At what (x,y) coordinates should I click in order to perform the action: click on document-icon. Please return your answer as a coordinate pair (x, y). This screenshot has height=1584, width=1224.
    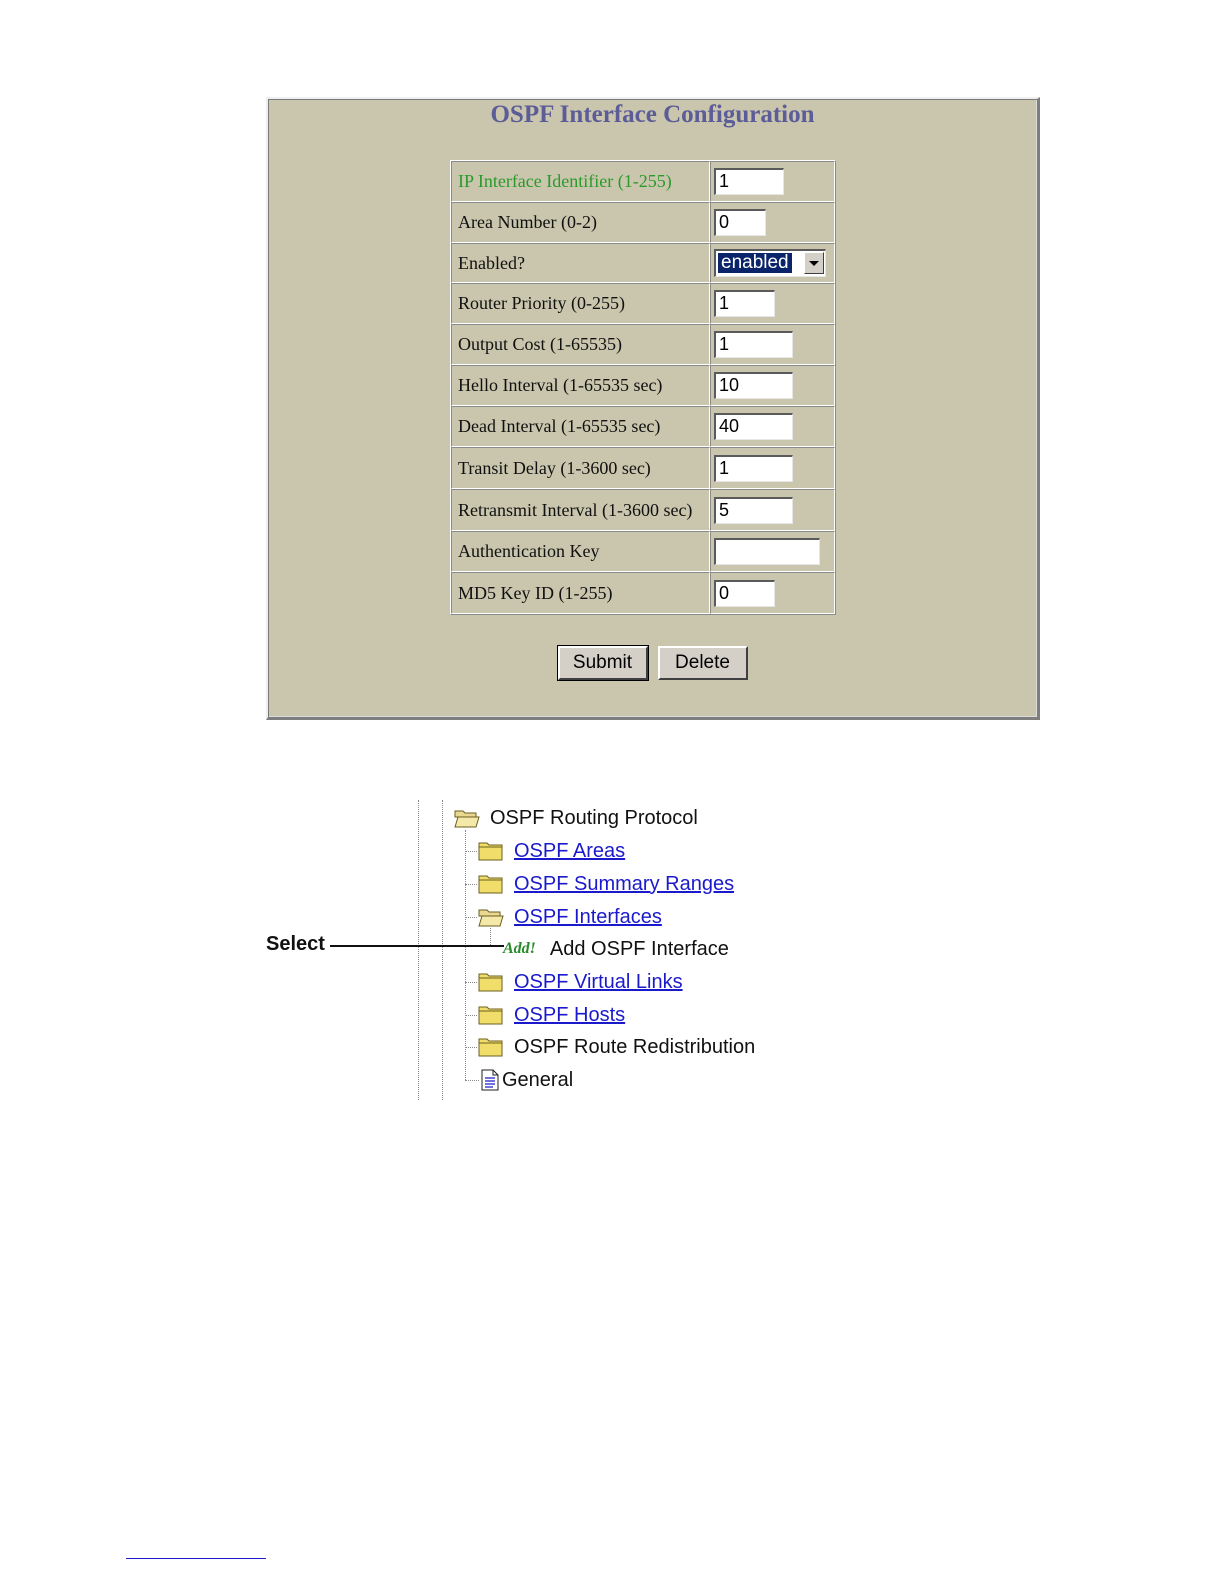
    Looking at the image, I should click on (490, 1080).